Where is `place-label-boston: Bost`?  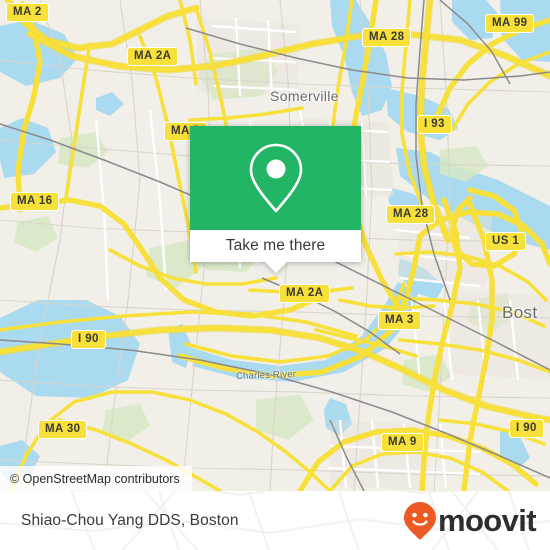
place-label-boston: Bost is located at coordinates (520, 312).